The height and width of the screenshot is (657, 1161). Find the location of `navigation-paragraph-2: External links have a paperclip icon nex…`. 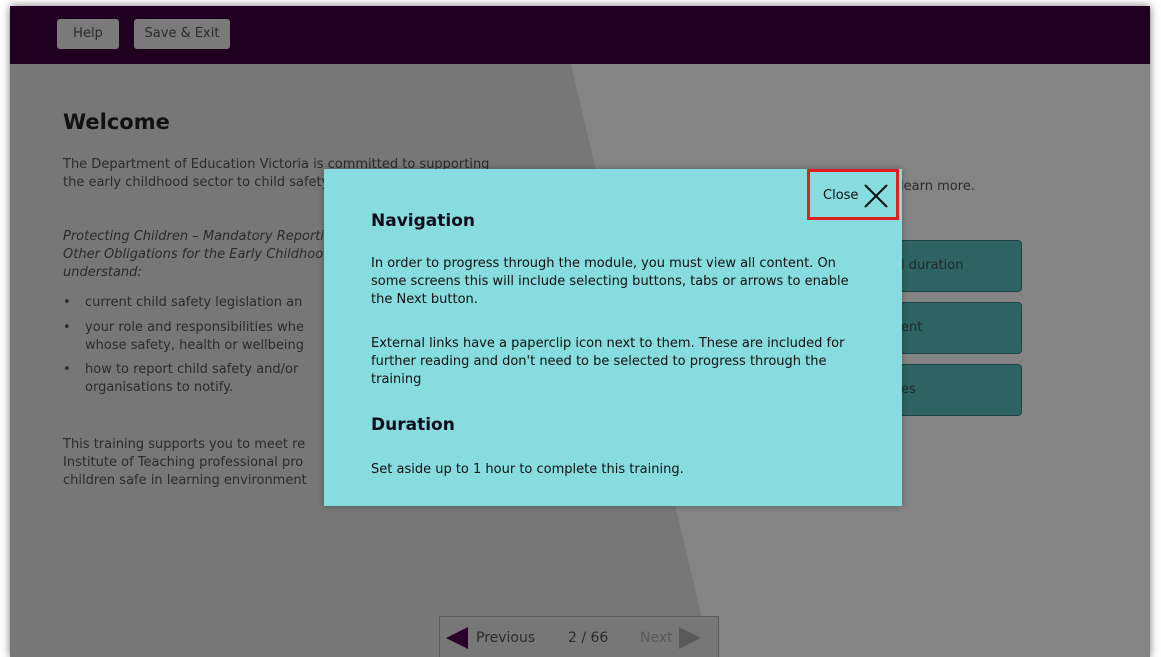

navigation-paragraph-2: External links have a paperclip icon nex… is located at coordinates (608, 361).